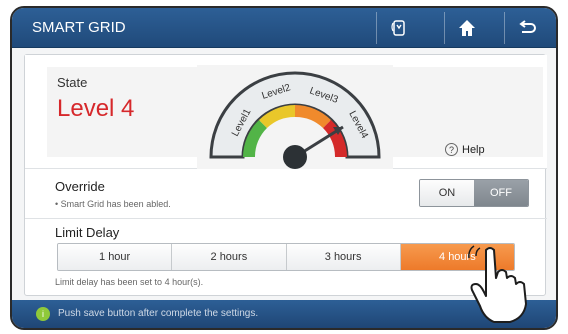 This screenshot has width=568, height=334. What do you see at coordinates (447, 193) in the screenshot?
I see `override-on-button: ON` at bounding box center [447, 193].